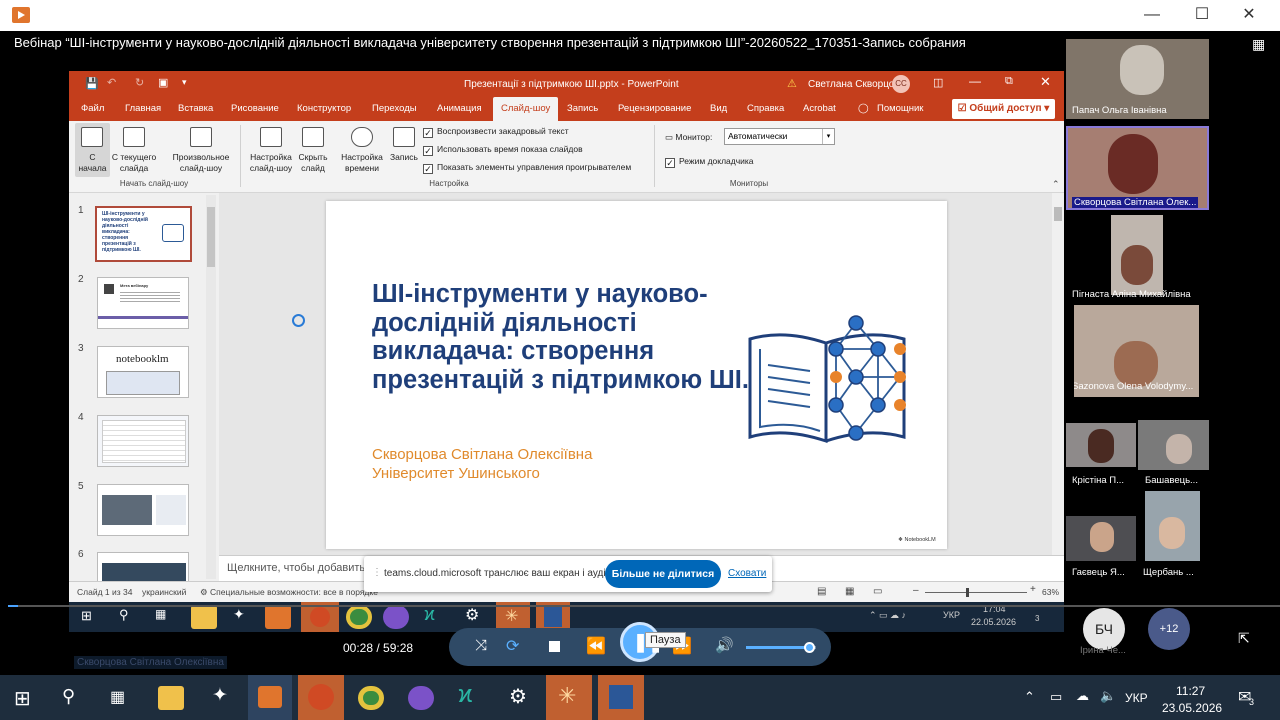 This screenshot has width=1280, height=720. Describe the element at coordinates (289, 592) in the screenshot. I see `accessibility-status: ⚙ Специальные возможности: все в порядке` at that location.